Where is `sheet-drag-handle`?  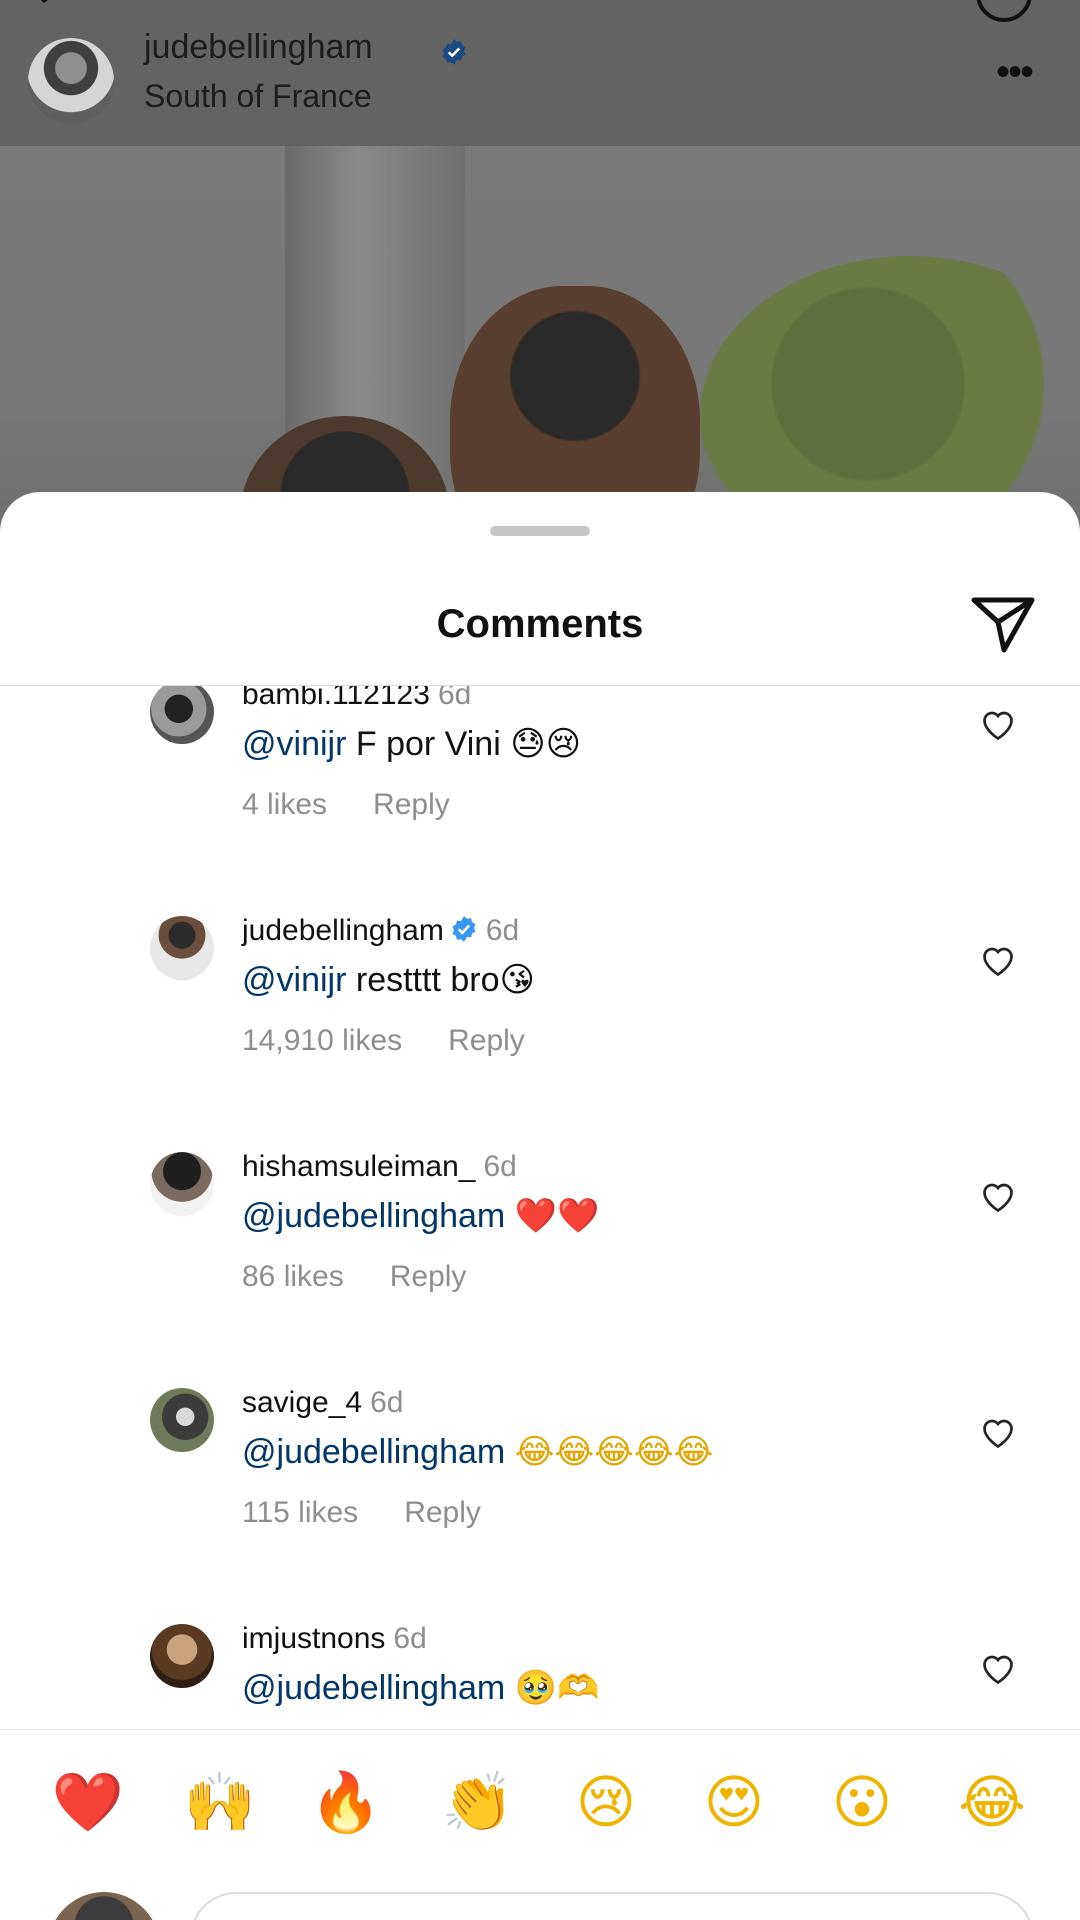
sheet-drag-handle is located at coordinates (540, 531).